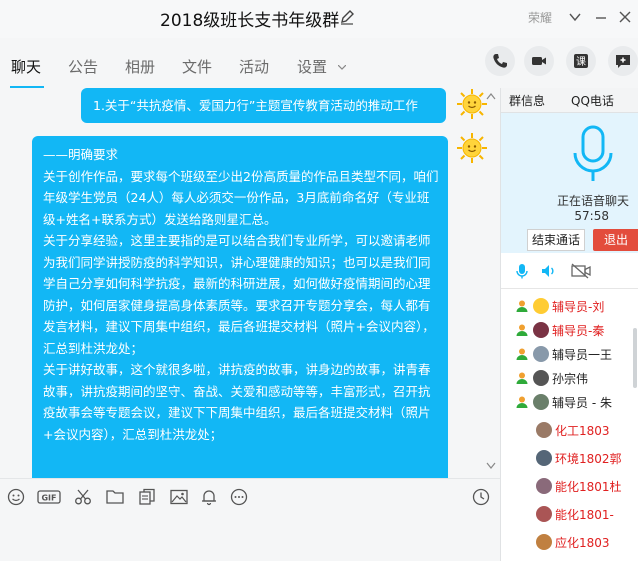 The image size is (638, 561). Describe the element at coordinates (540, 18) in the screenshot. I see `window-label: 荣耀` at that location.